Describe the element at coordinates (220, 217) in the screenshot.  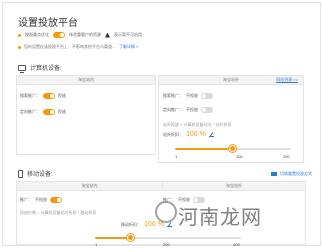
I see `watermark-text: 河南龙网` at that location.